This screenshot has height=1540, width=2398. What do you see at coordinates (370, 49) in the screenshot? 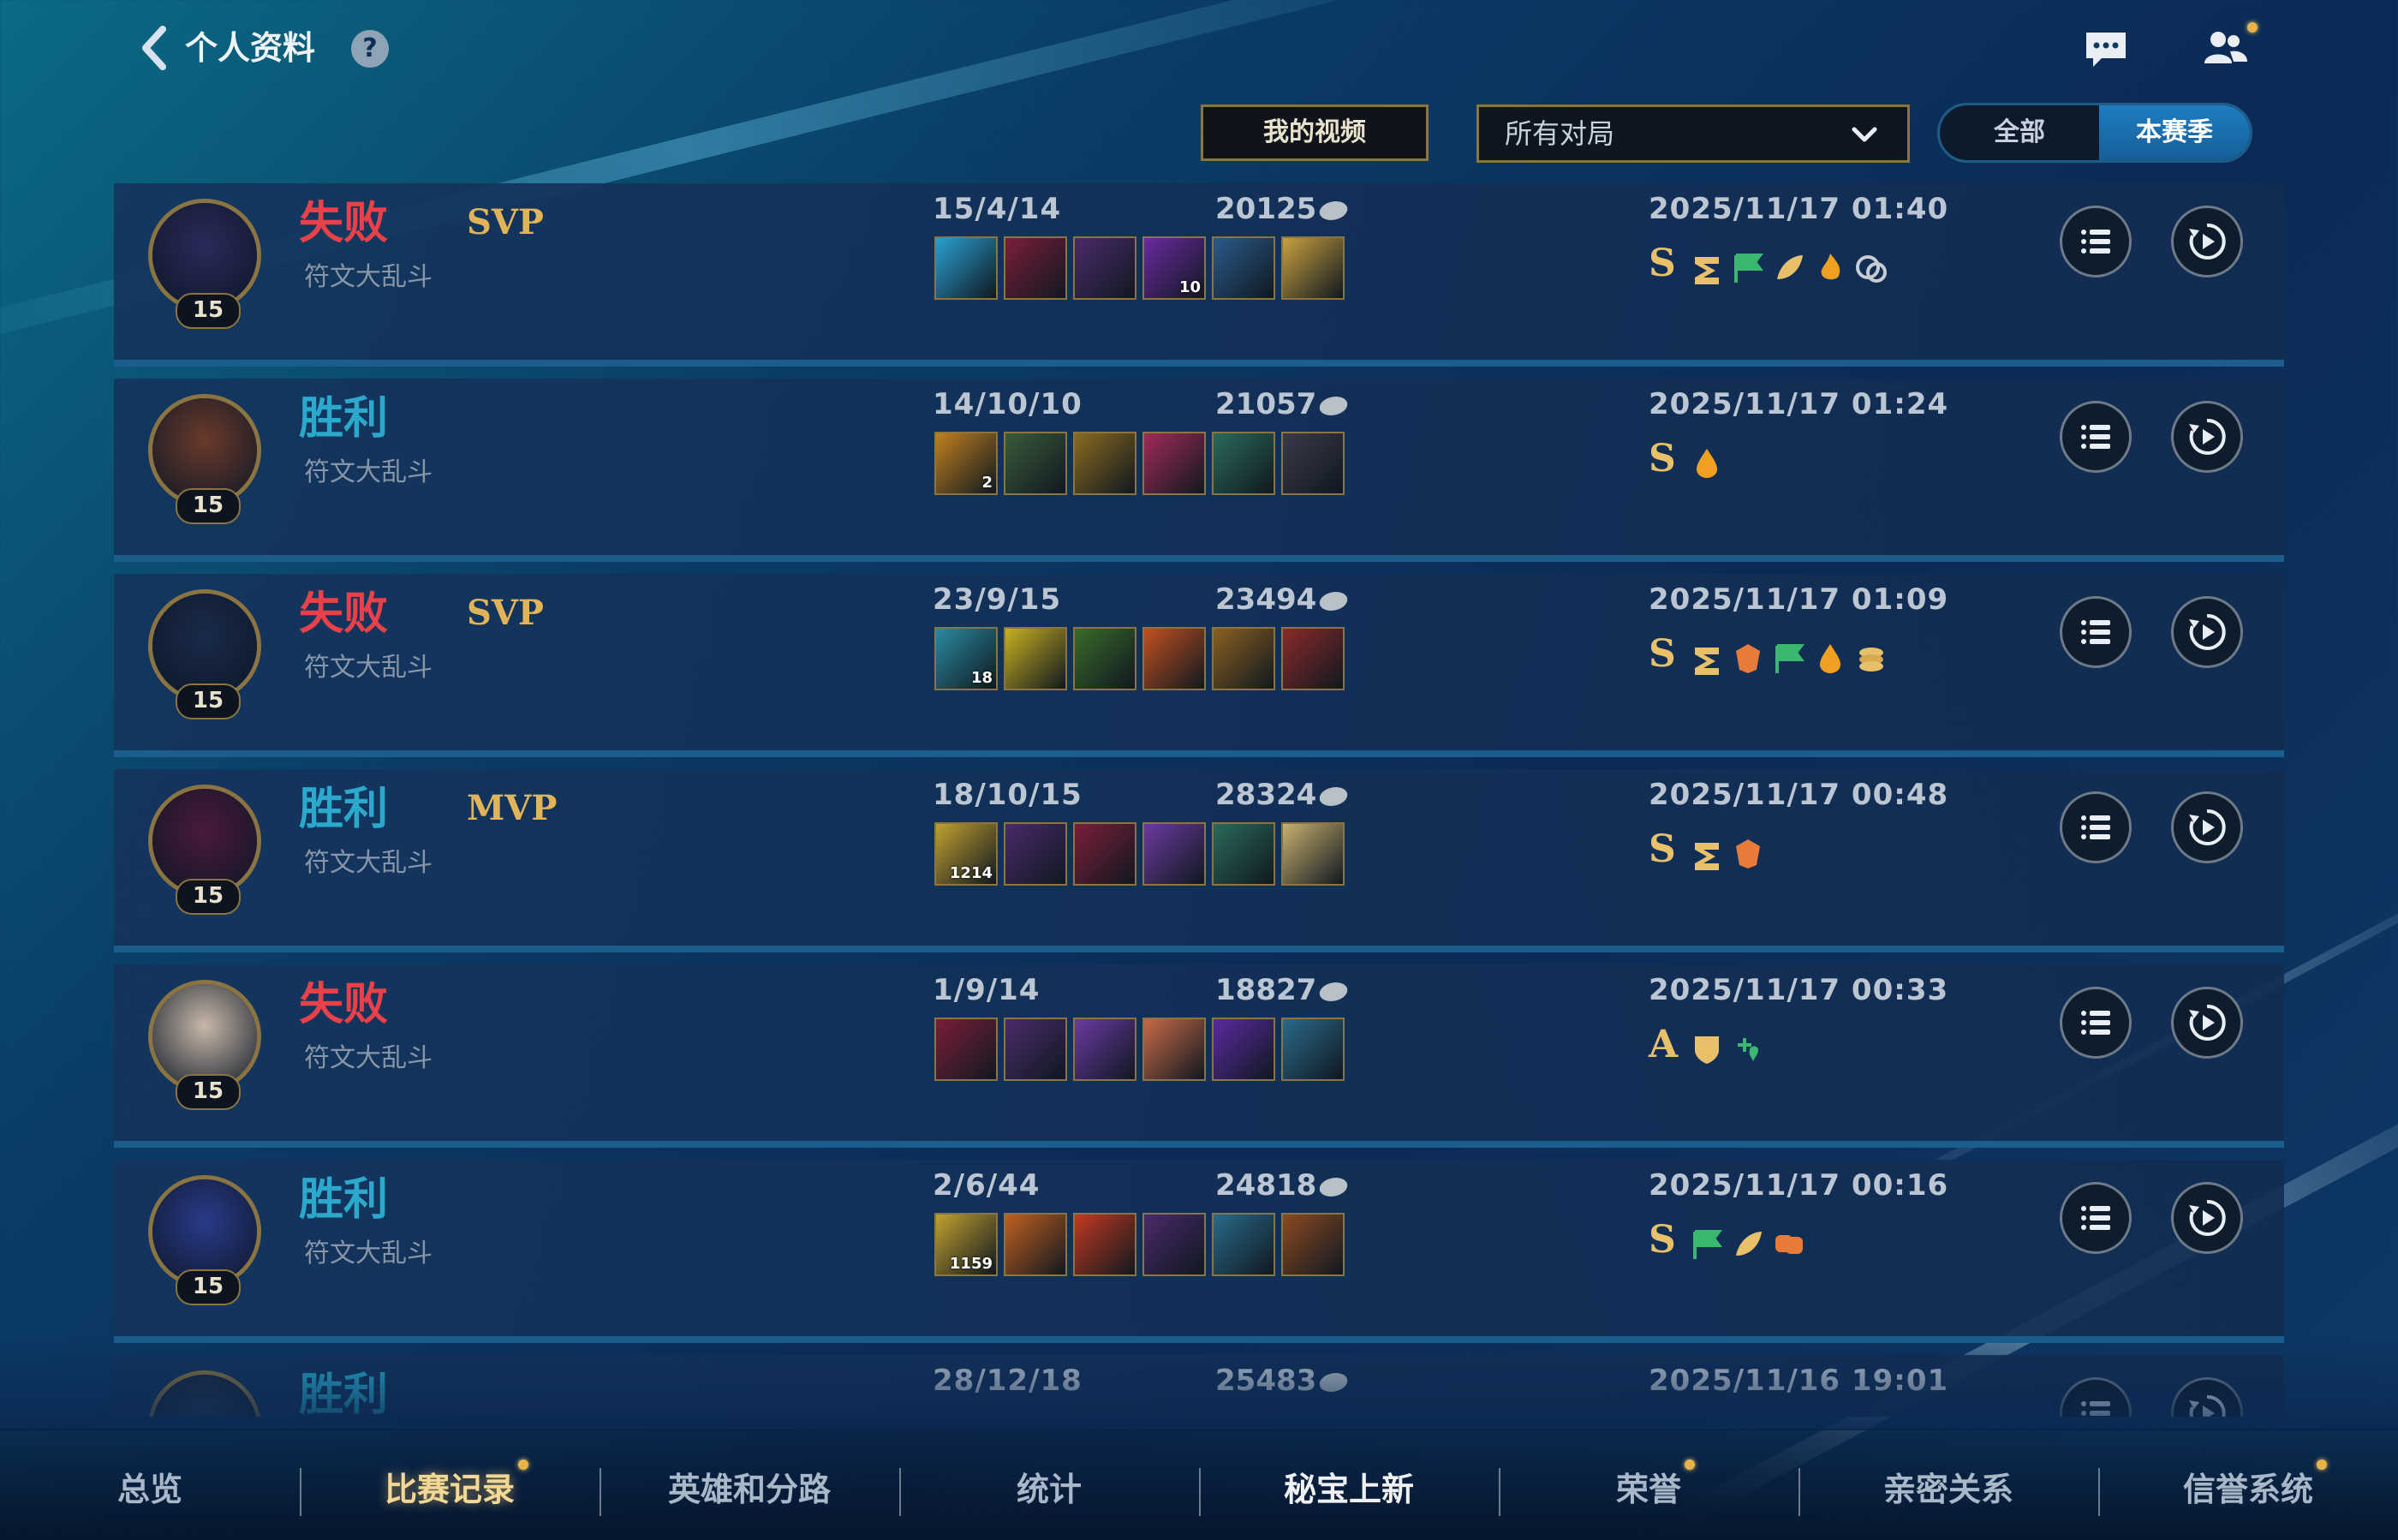
I see `question-icon: ?` at bounding box center [370, 49].